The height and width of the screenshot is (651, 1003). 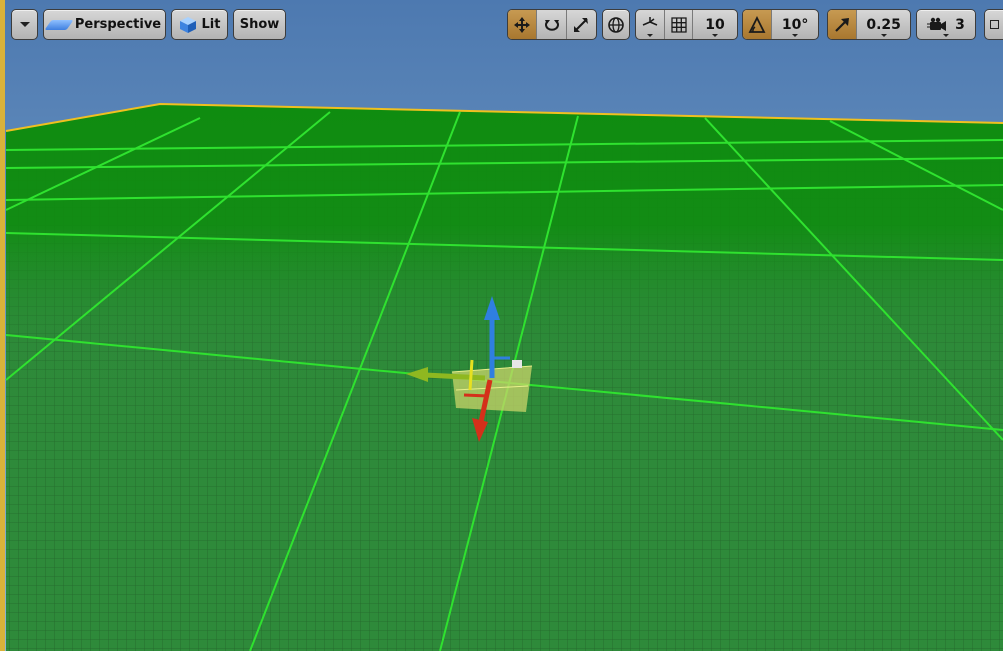 I want to click on rotation-snap-value-dropdown: 10°, so click(x=795, y=24).